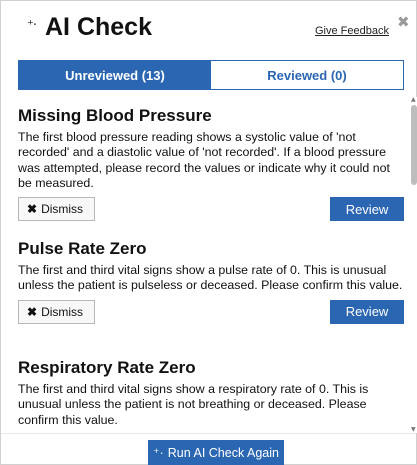  What do you see at coordinates (98, 27) in the screenshot?
I see `panel-title: AI Check` at bounding box center [98, 27].